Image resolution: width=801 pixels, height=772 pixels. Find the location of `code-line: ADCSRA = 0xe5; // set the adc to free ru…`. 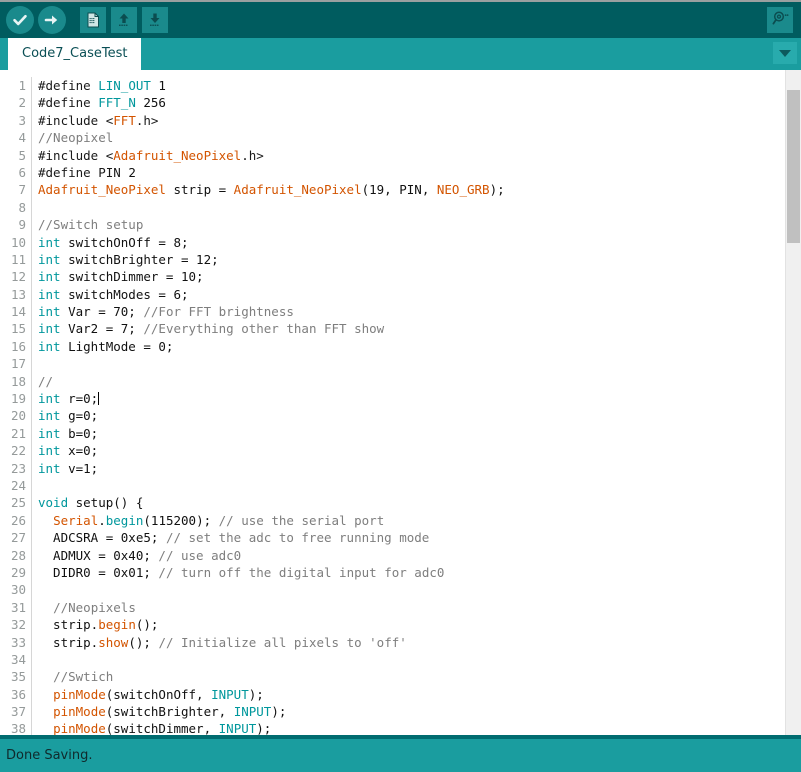

code-line: ADCSRA = 0xe5; // set the adc to free ru… is located at coordinates (411, 537).